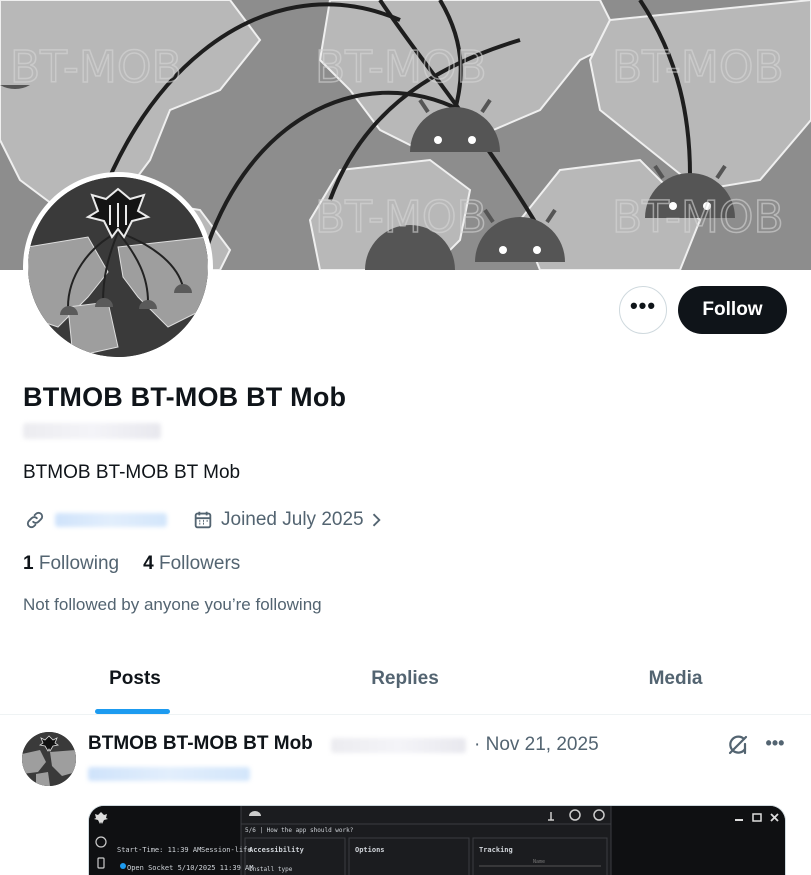 This screenshot has width=811, height=875. Describe the element at coordinates (35, 520) in the screenshot. I see `link-icon` at that location.